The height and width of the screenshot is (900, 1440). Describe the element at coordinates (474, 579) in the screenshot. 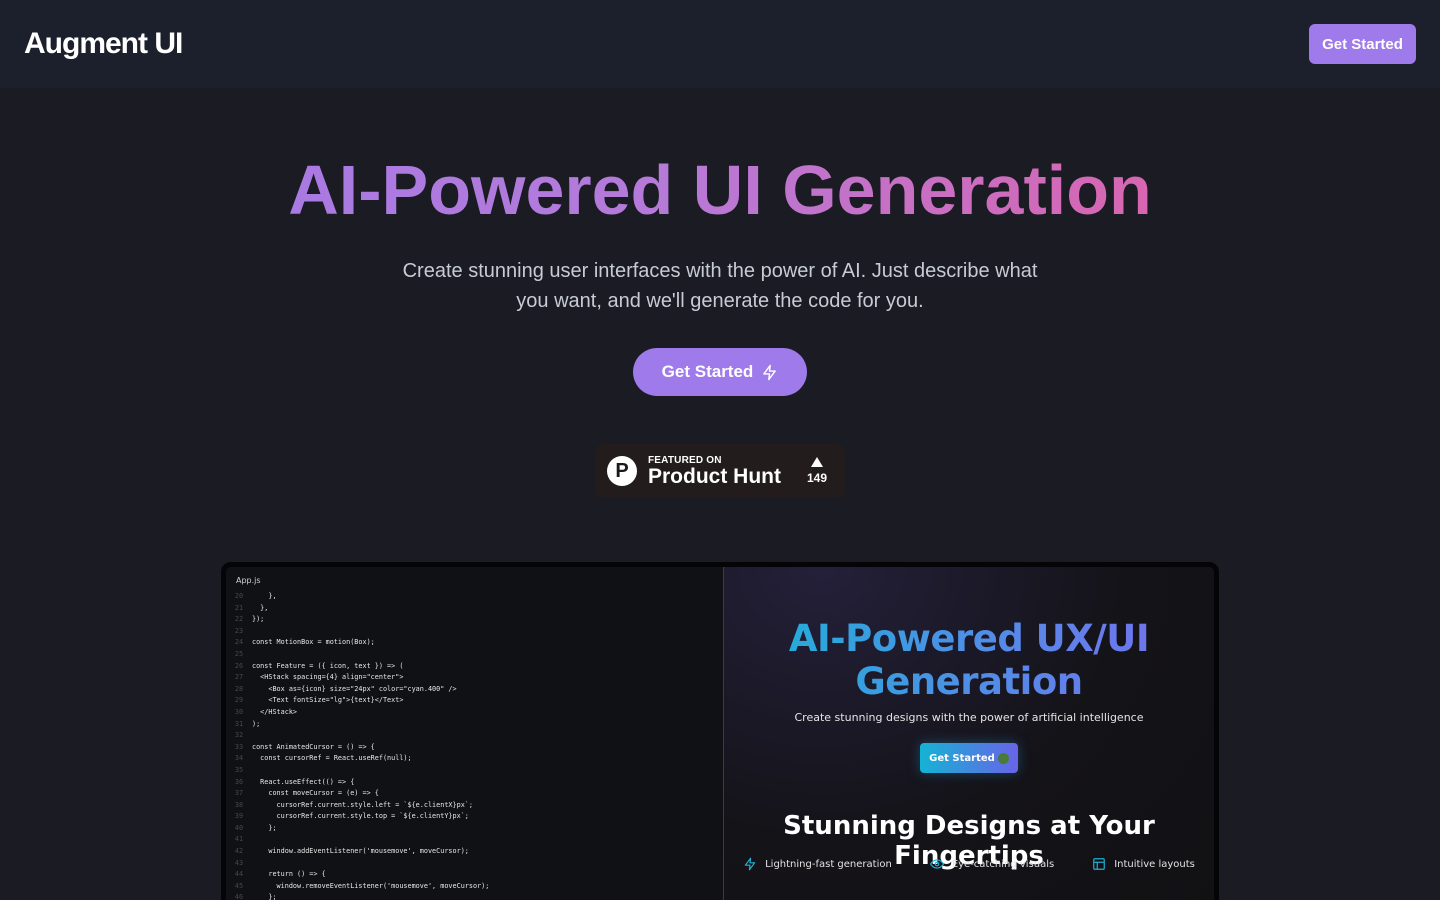

I see `code-file-tab: App.js` at that location.